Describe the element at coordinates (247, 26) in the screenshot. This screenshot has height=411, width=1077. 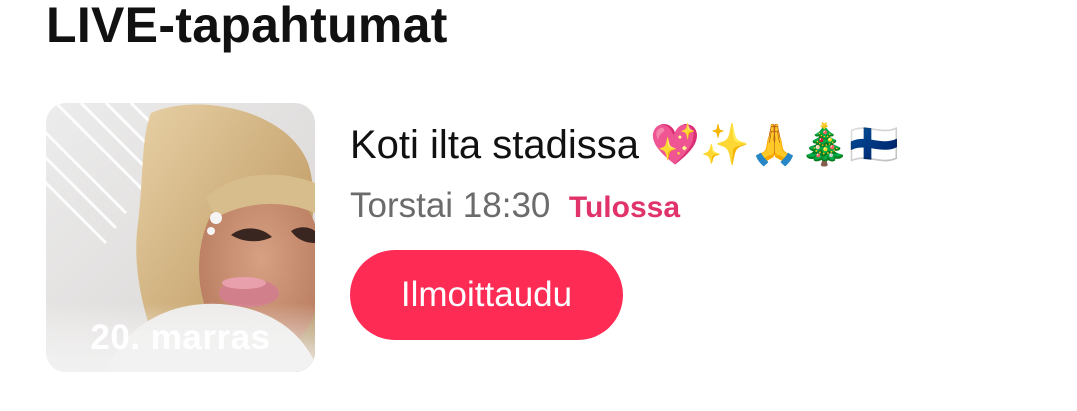
I see `section-title: LIVE-tapahtumat` at that location.